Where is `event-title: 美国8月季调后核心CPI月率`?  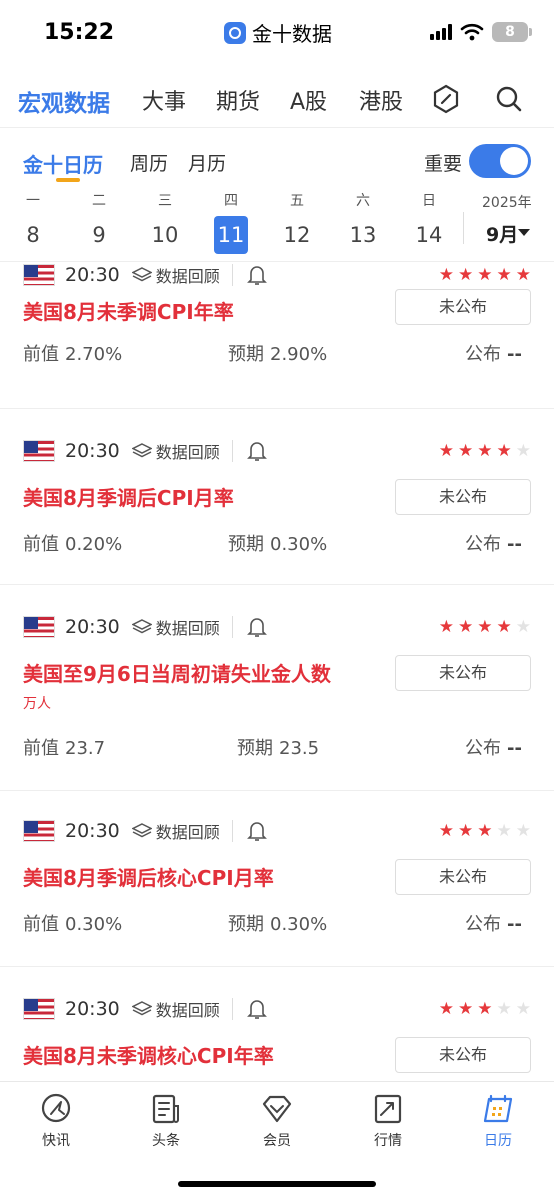
event-title: 美国8月季调后核心CPI月率 is located at coordinates (148, 876).